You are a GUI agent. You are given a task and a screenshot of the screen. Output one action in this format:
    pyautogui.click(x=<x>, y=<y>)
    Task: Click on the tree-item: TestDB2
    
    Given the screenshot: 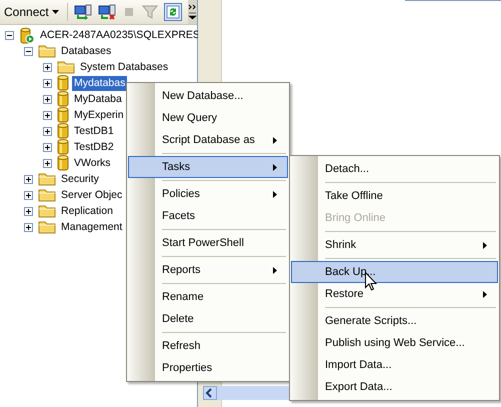 What is the action you would take?
    pyautogui.click(x=94, y=147)
    